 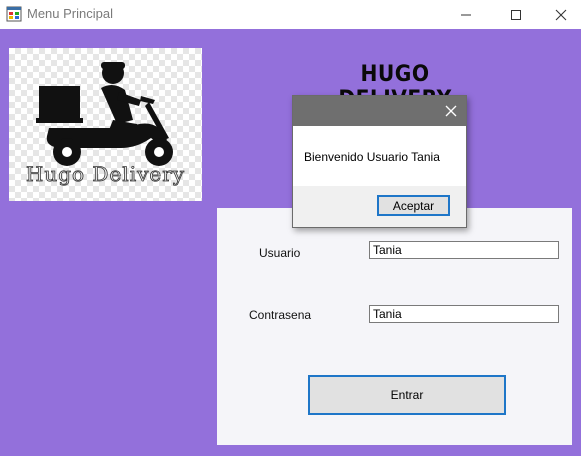 What do you see at coordinates (105, 174) in the screenshot?
I see `logo-caption: Hugo Delivery` at bounding box center [105, 174].